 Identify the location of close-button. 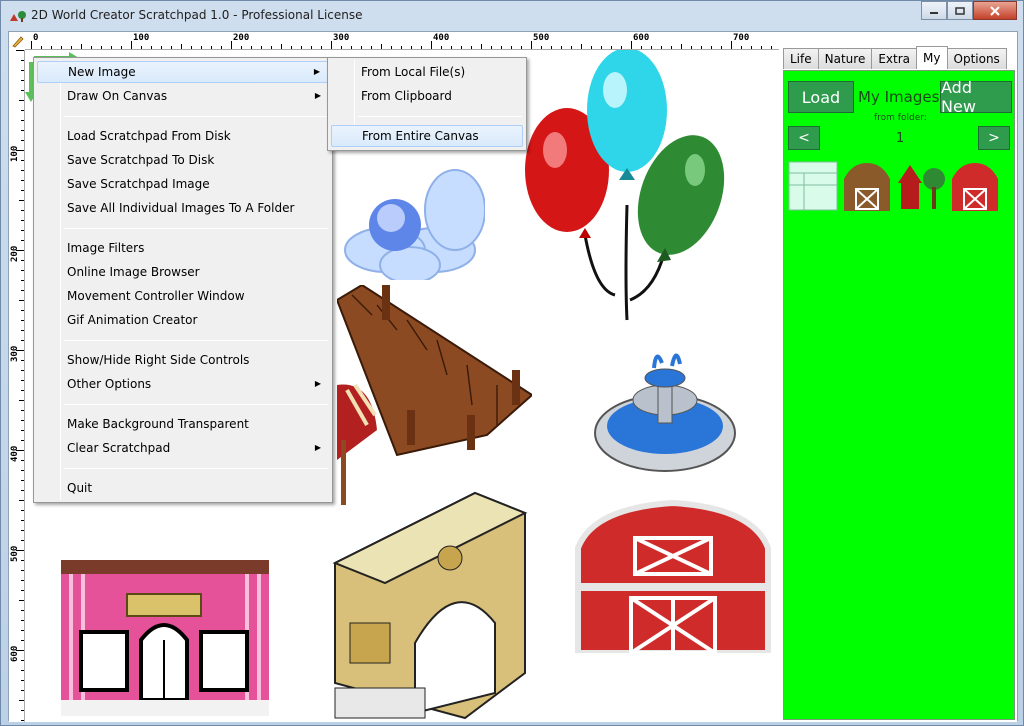
(995, 10).